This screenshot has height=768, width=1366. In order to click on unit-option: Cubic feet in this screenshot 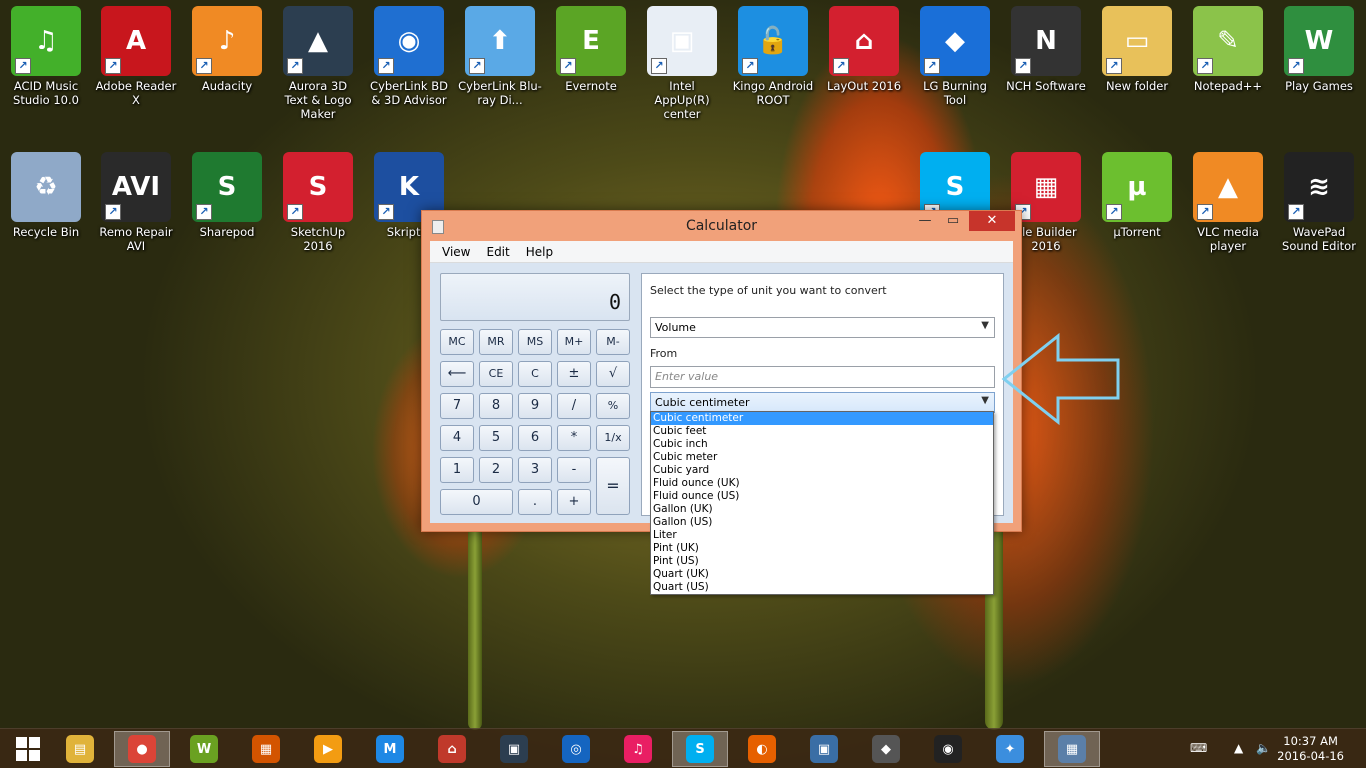, I will do `click(822, 431)`.